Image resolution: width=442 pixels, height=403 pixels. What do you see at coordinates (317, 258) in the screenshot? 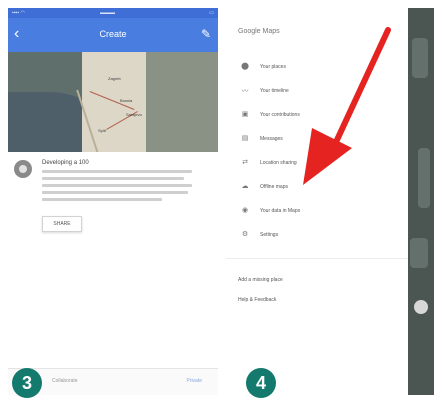
I see `menu-divider` at bounding box center [317, 258].